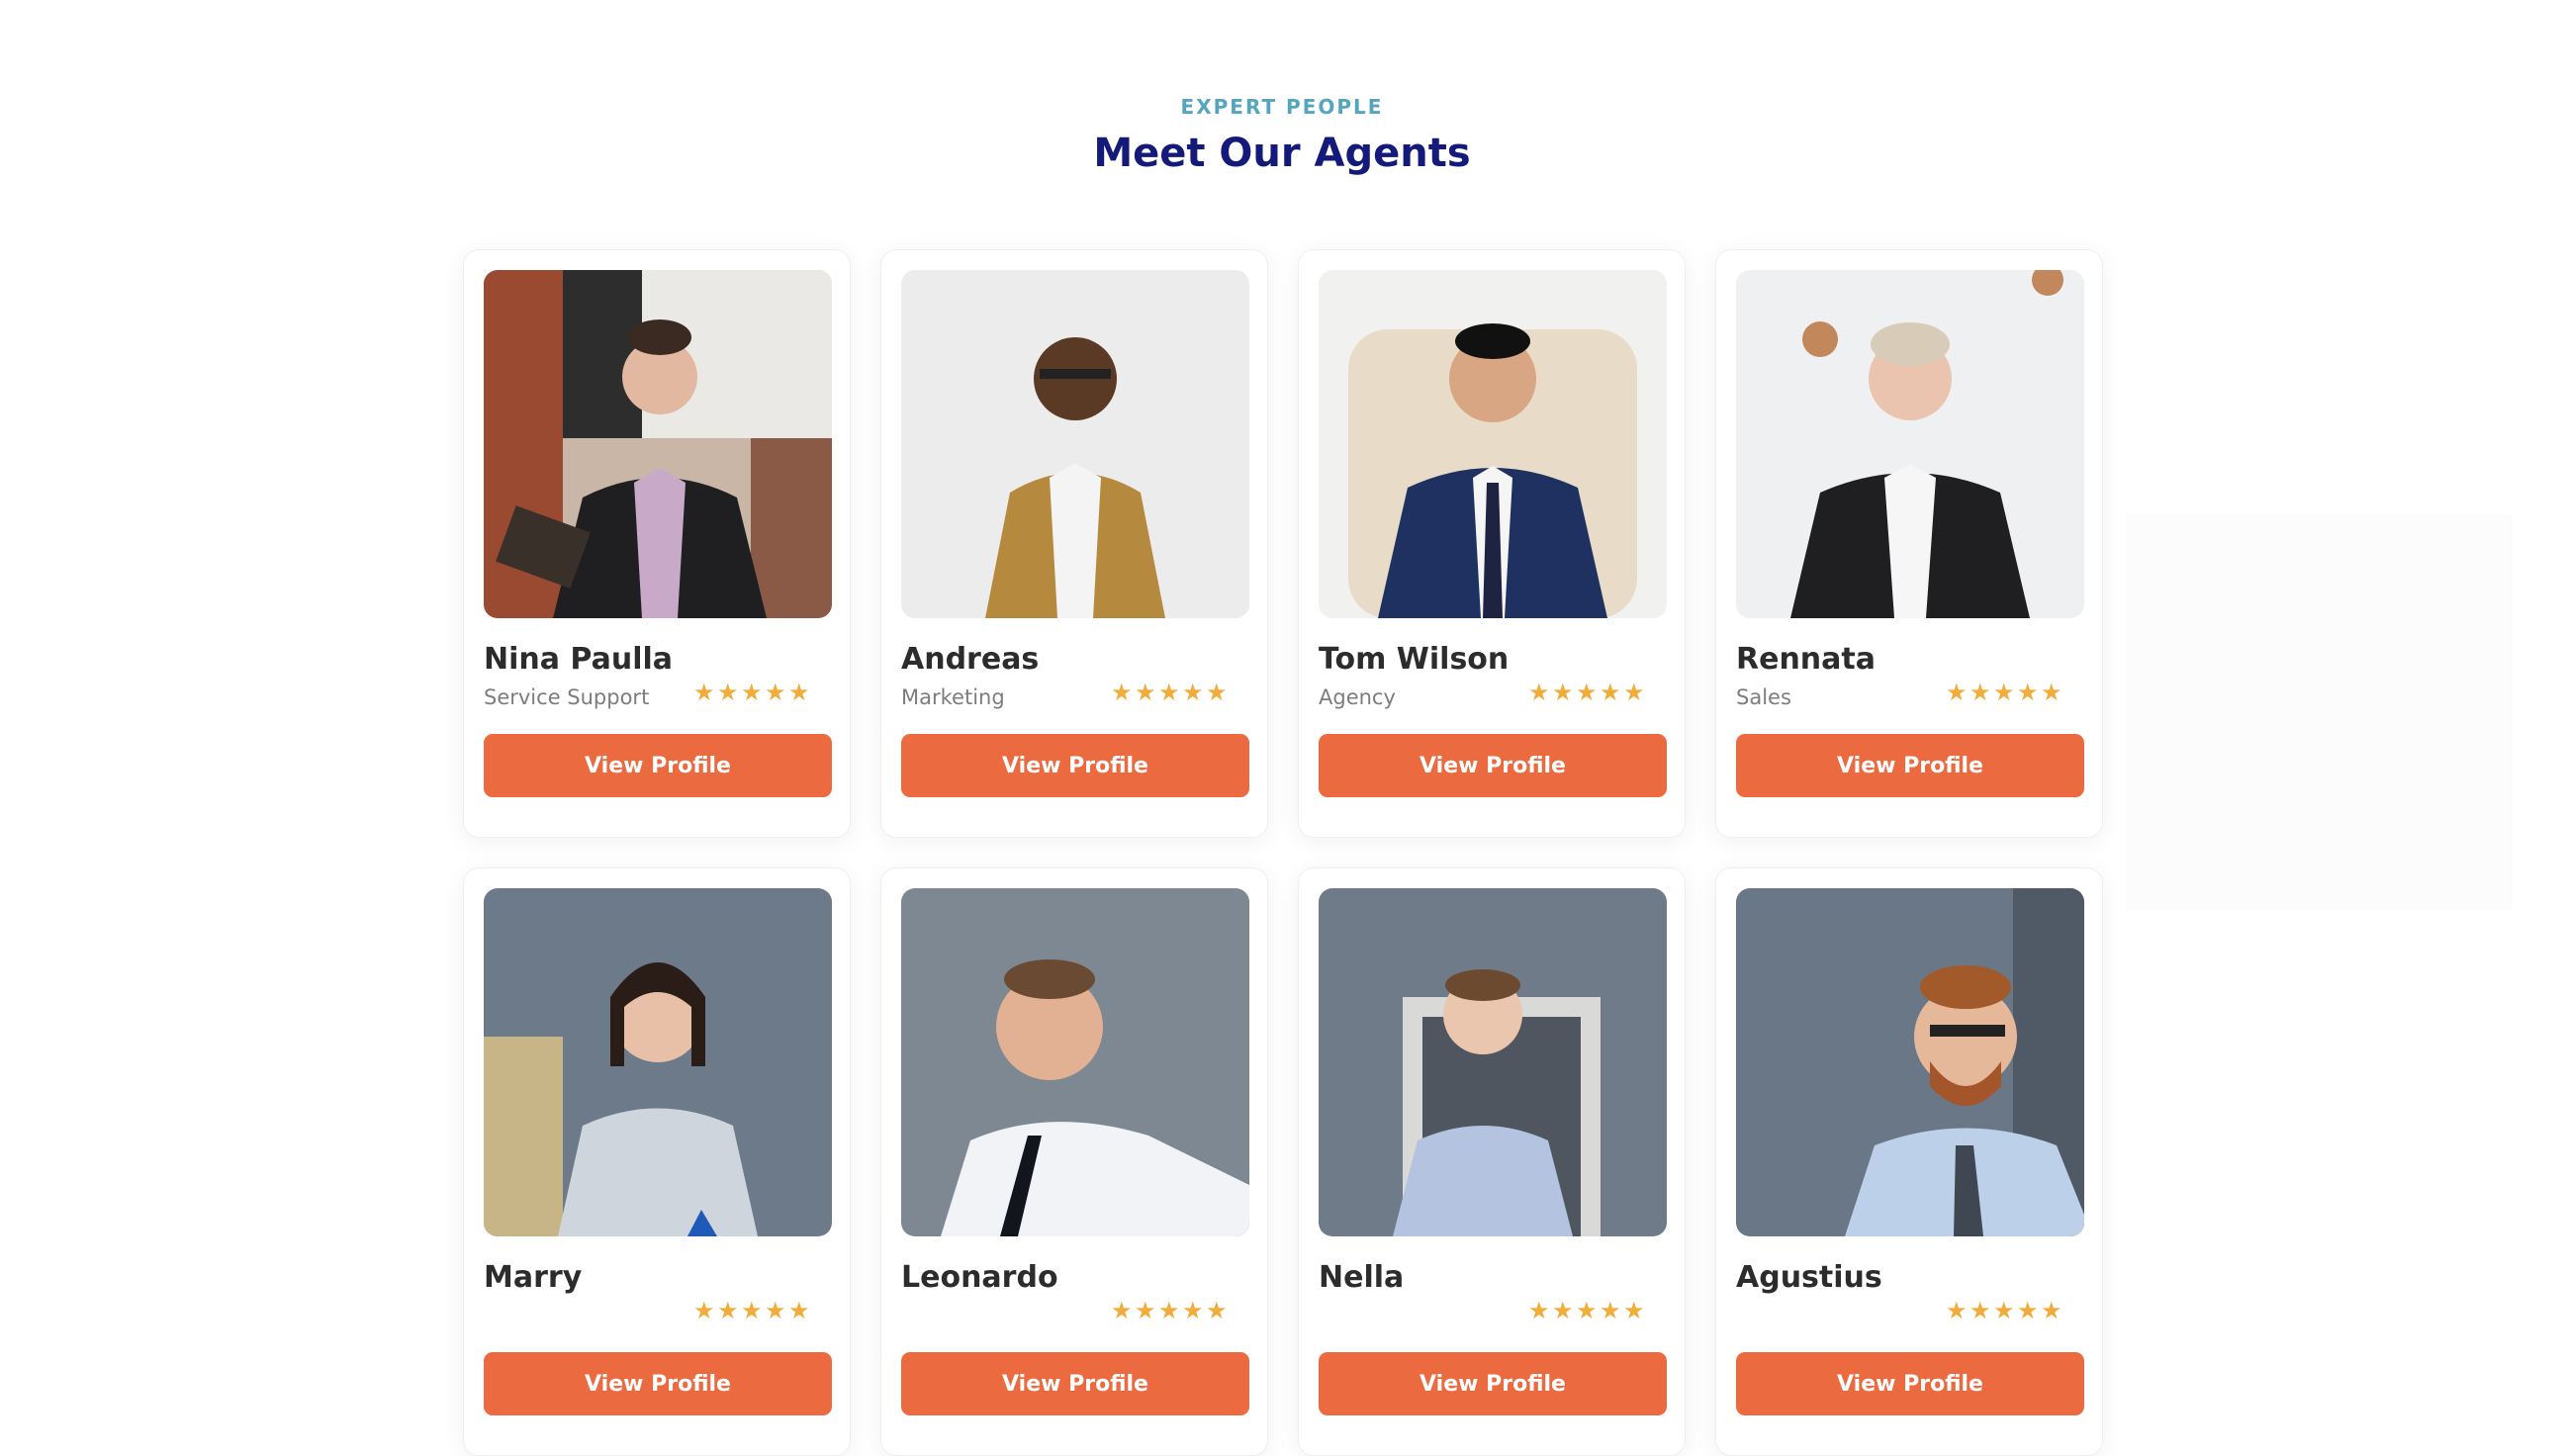  I want to click on agent-card: Nella ★ ★ ★ ★ ★ View Profile, so click(1492, 1161).